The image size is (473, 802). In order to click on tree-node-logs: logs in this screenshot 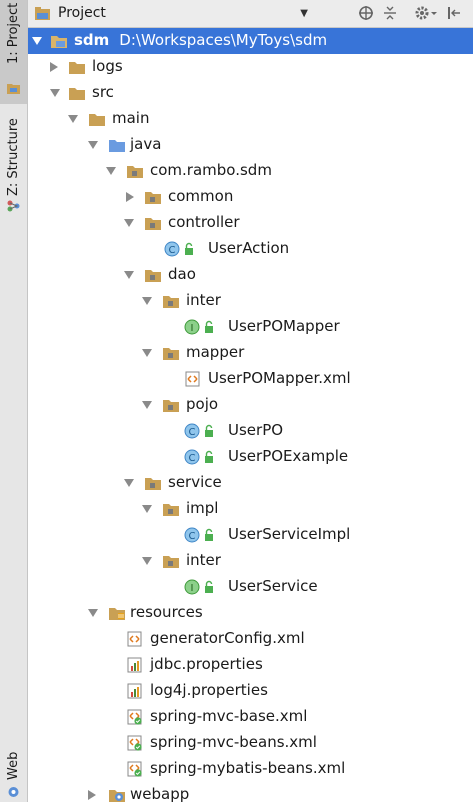, I will do `click(250, 67)`.